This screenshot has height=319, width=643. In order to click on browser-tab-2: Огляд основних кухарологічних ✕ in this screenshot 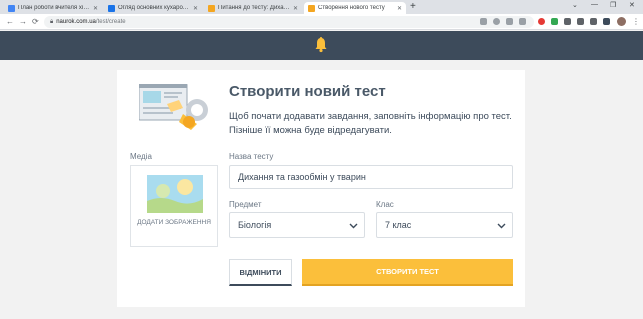, I will do `click(153, 8)`.